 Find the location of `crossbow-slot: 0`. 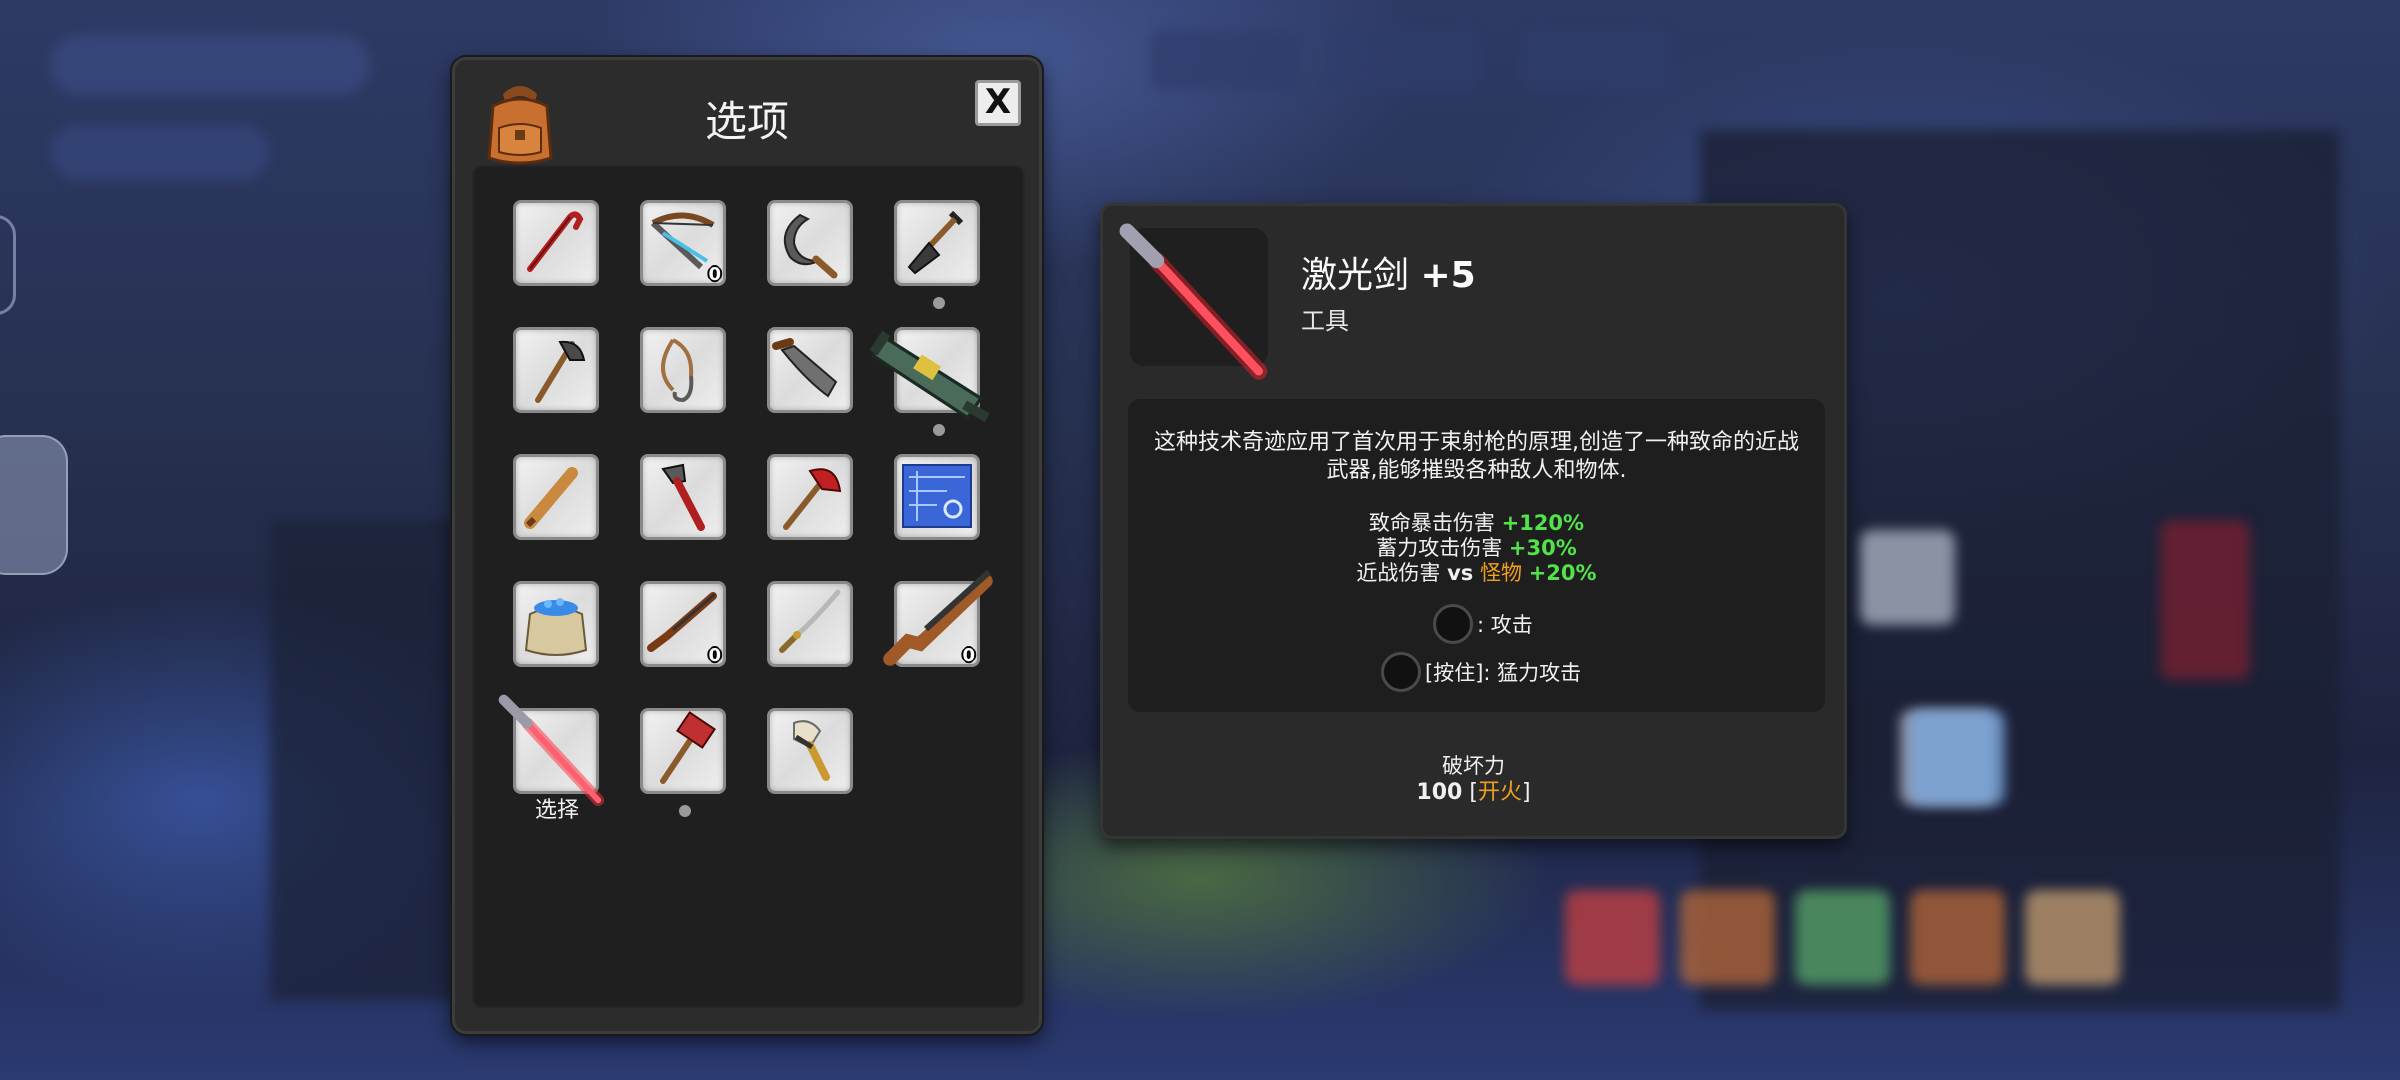

crossbow-slot: 0 is located at coordinates (683, 243).